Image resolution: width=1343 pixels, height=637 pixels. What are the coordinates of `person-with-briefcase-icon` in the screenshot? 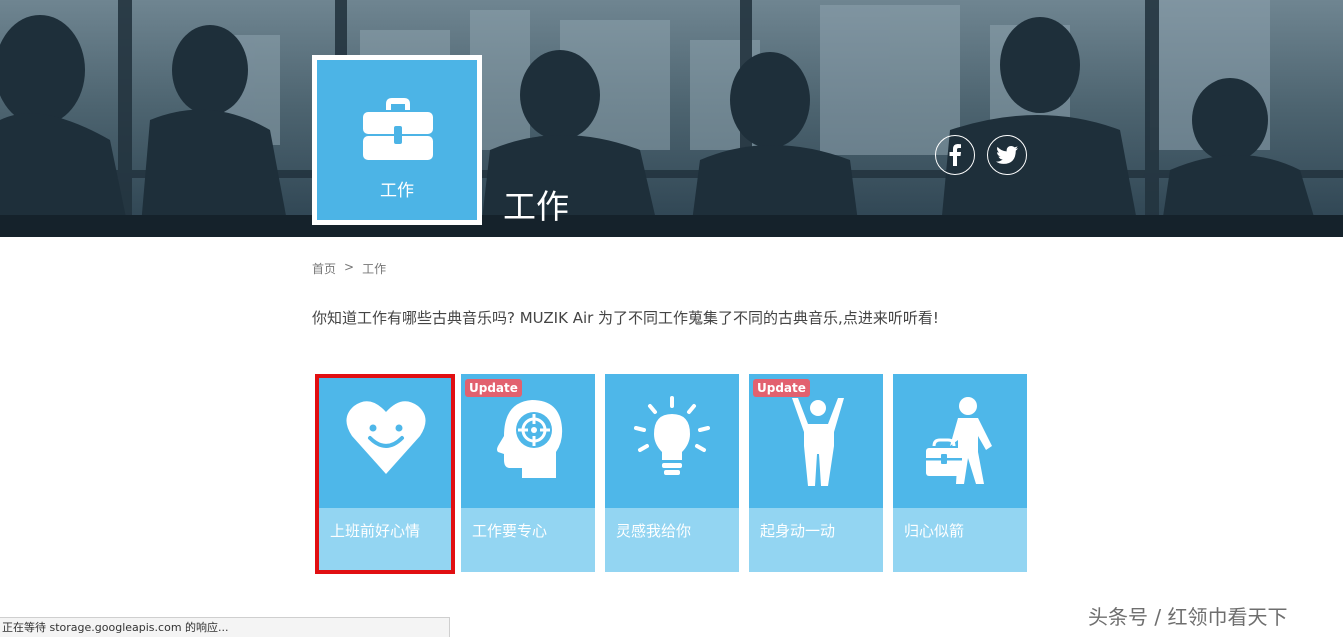 It's located at (959, 440).